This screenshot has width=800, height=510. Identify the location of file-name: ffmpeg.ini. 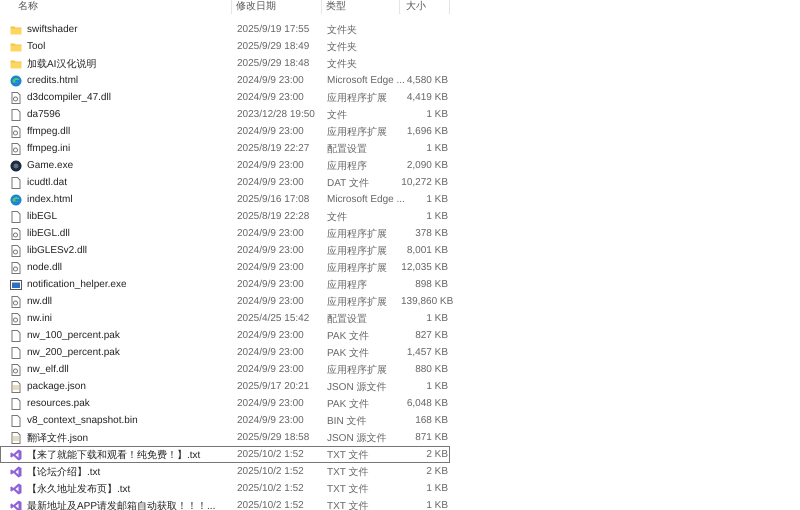
(48, 148).